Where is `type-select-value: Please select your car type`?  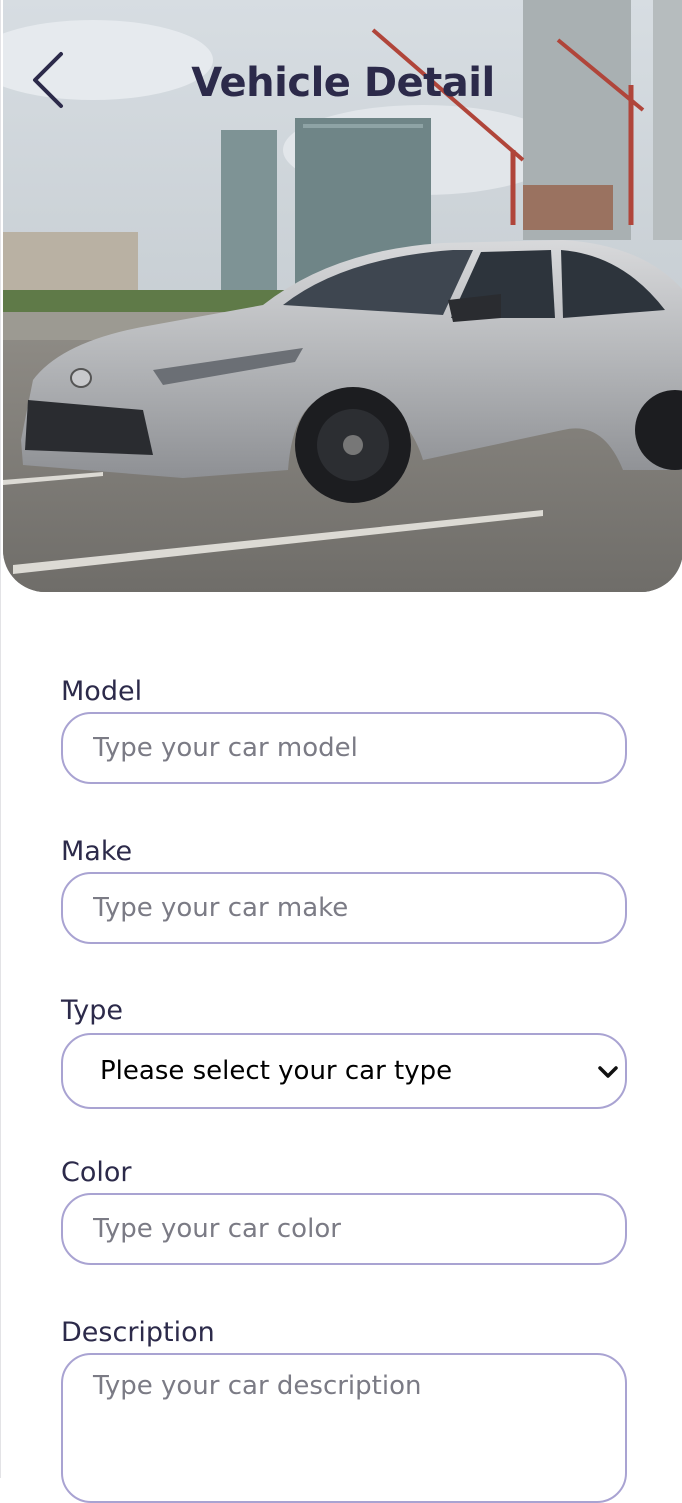
type-select-value: Please select your car type is located at coordinates (276, 1071).